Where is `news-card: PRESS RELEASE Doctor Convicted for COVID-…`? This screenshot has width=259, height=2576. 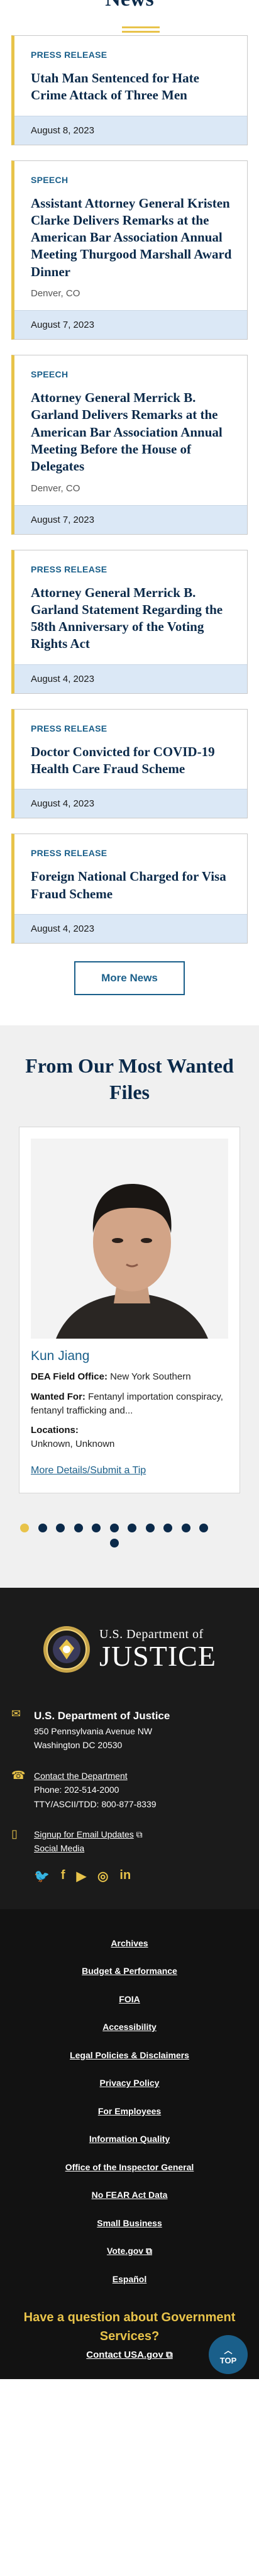
news-card: PRESS RELEASE Doctor Convicted for COVID-… is located at coordinates (129, 763).